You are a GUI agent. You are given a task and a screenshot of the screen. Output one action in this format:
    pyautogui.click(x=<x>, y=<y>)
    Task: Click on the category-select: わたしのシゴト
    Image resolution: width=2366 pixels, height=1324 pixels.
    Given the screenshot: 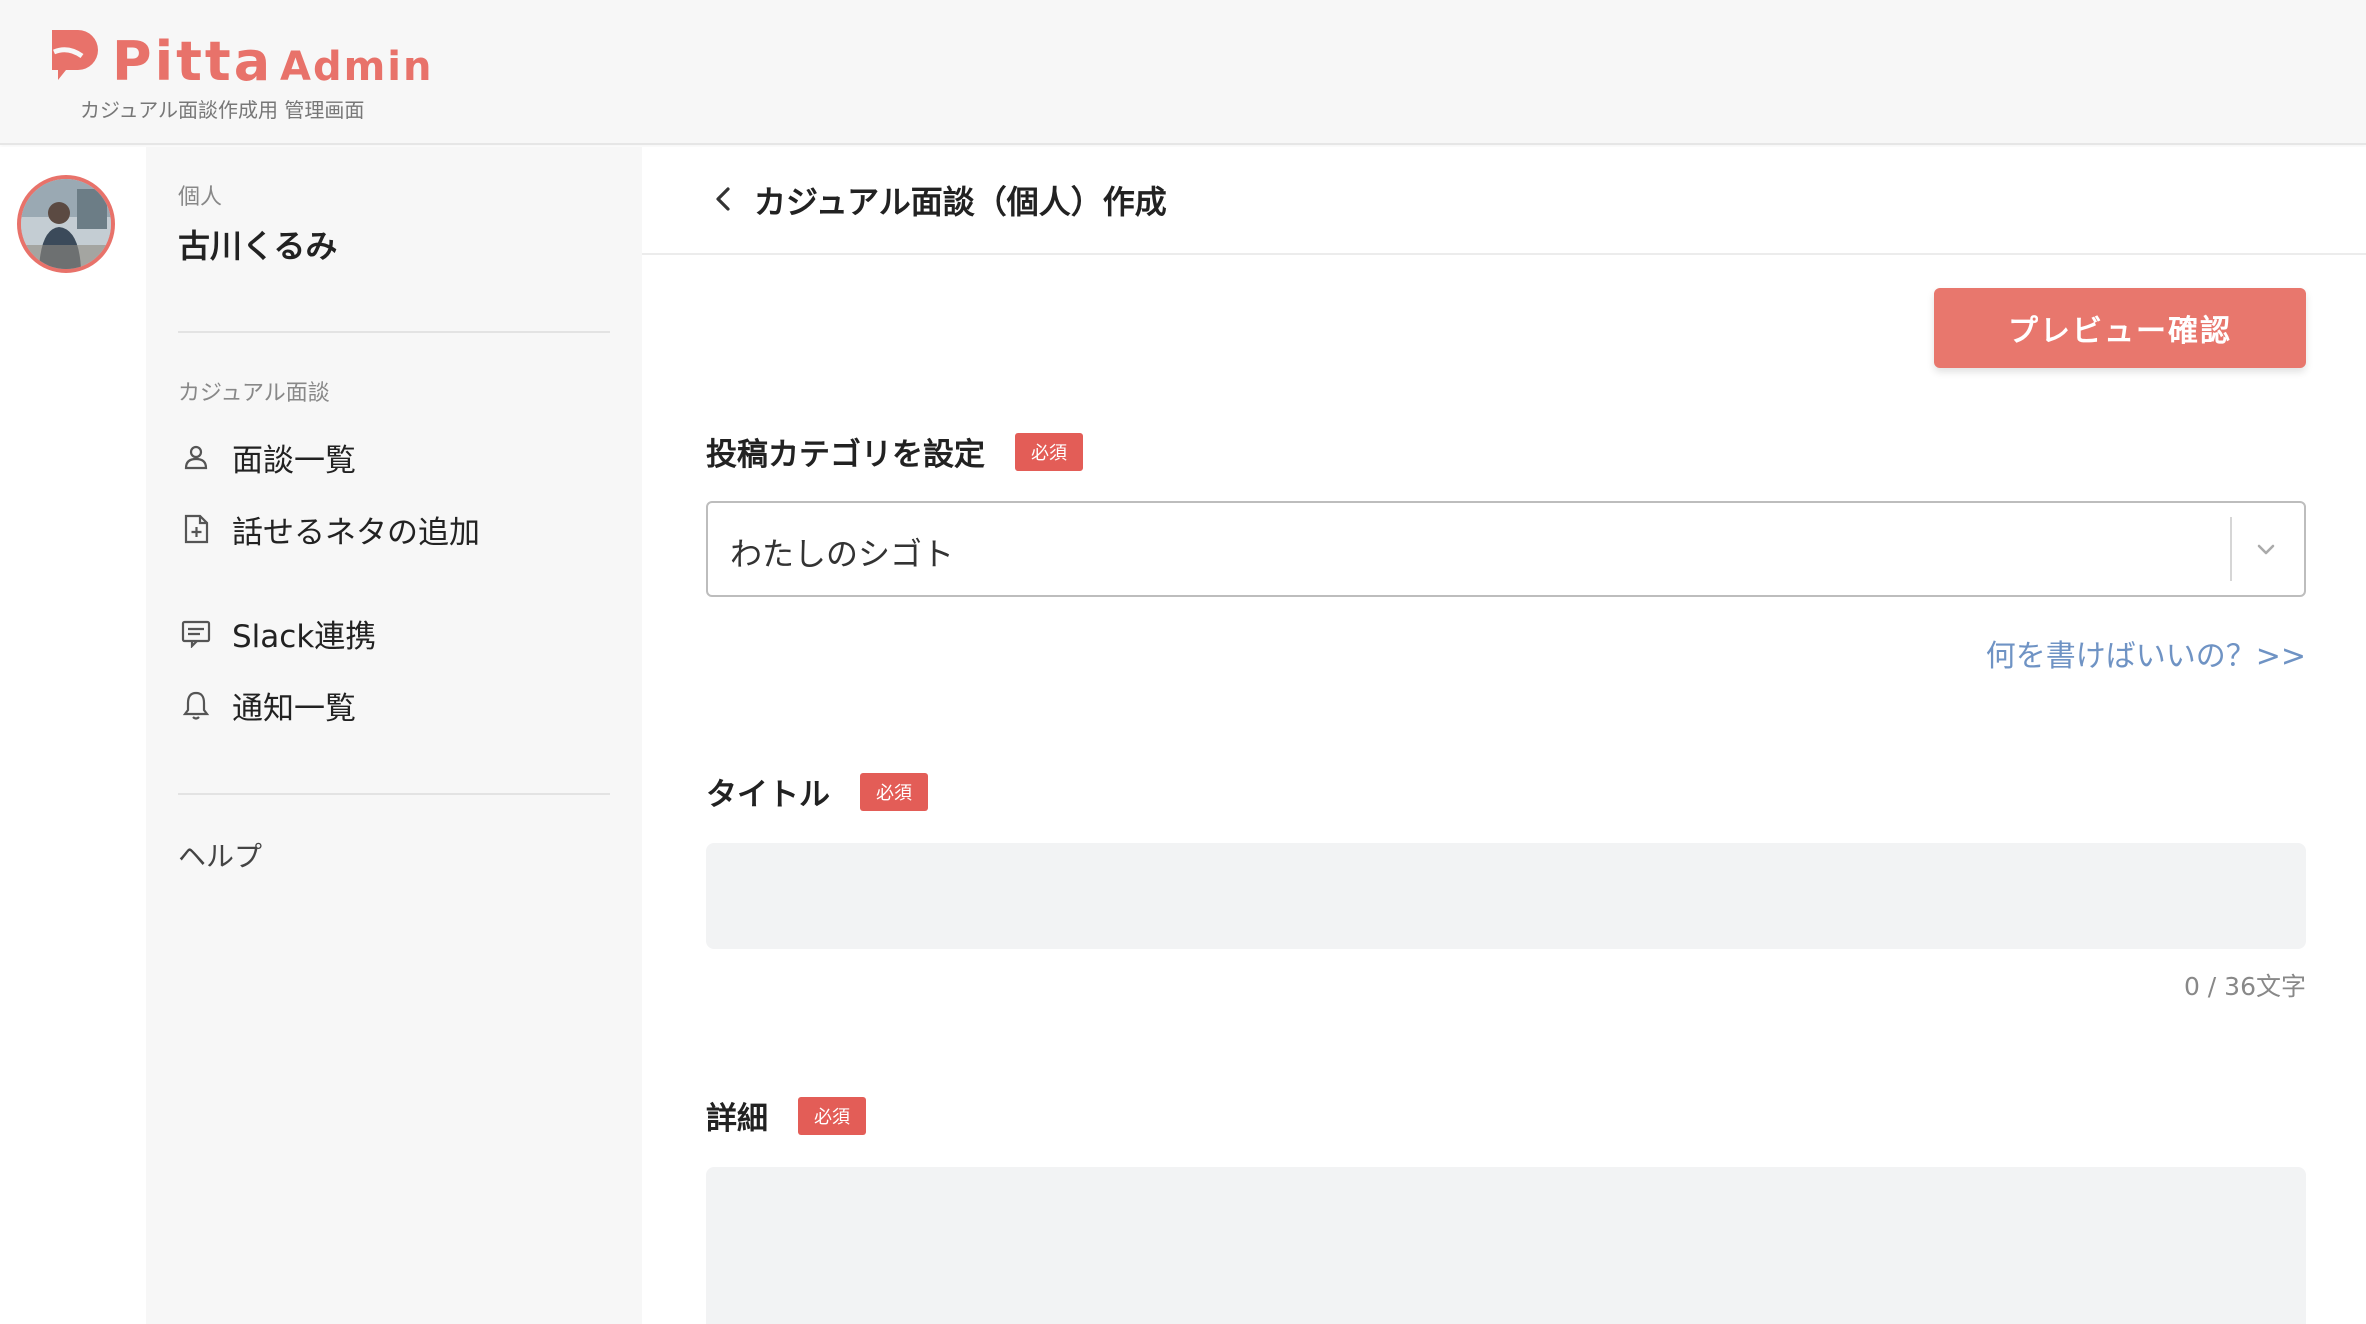 What is the action you would take?
    pyautogui.click(x=1506, y=549)
    